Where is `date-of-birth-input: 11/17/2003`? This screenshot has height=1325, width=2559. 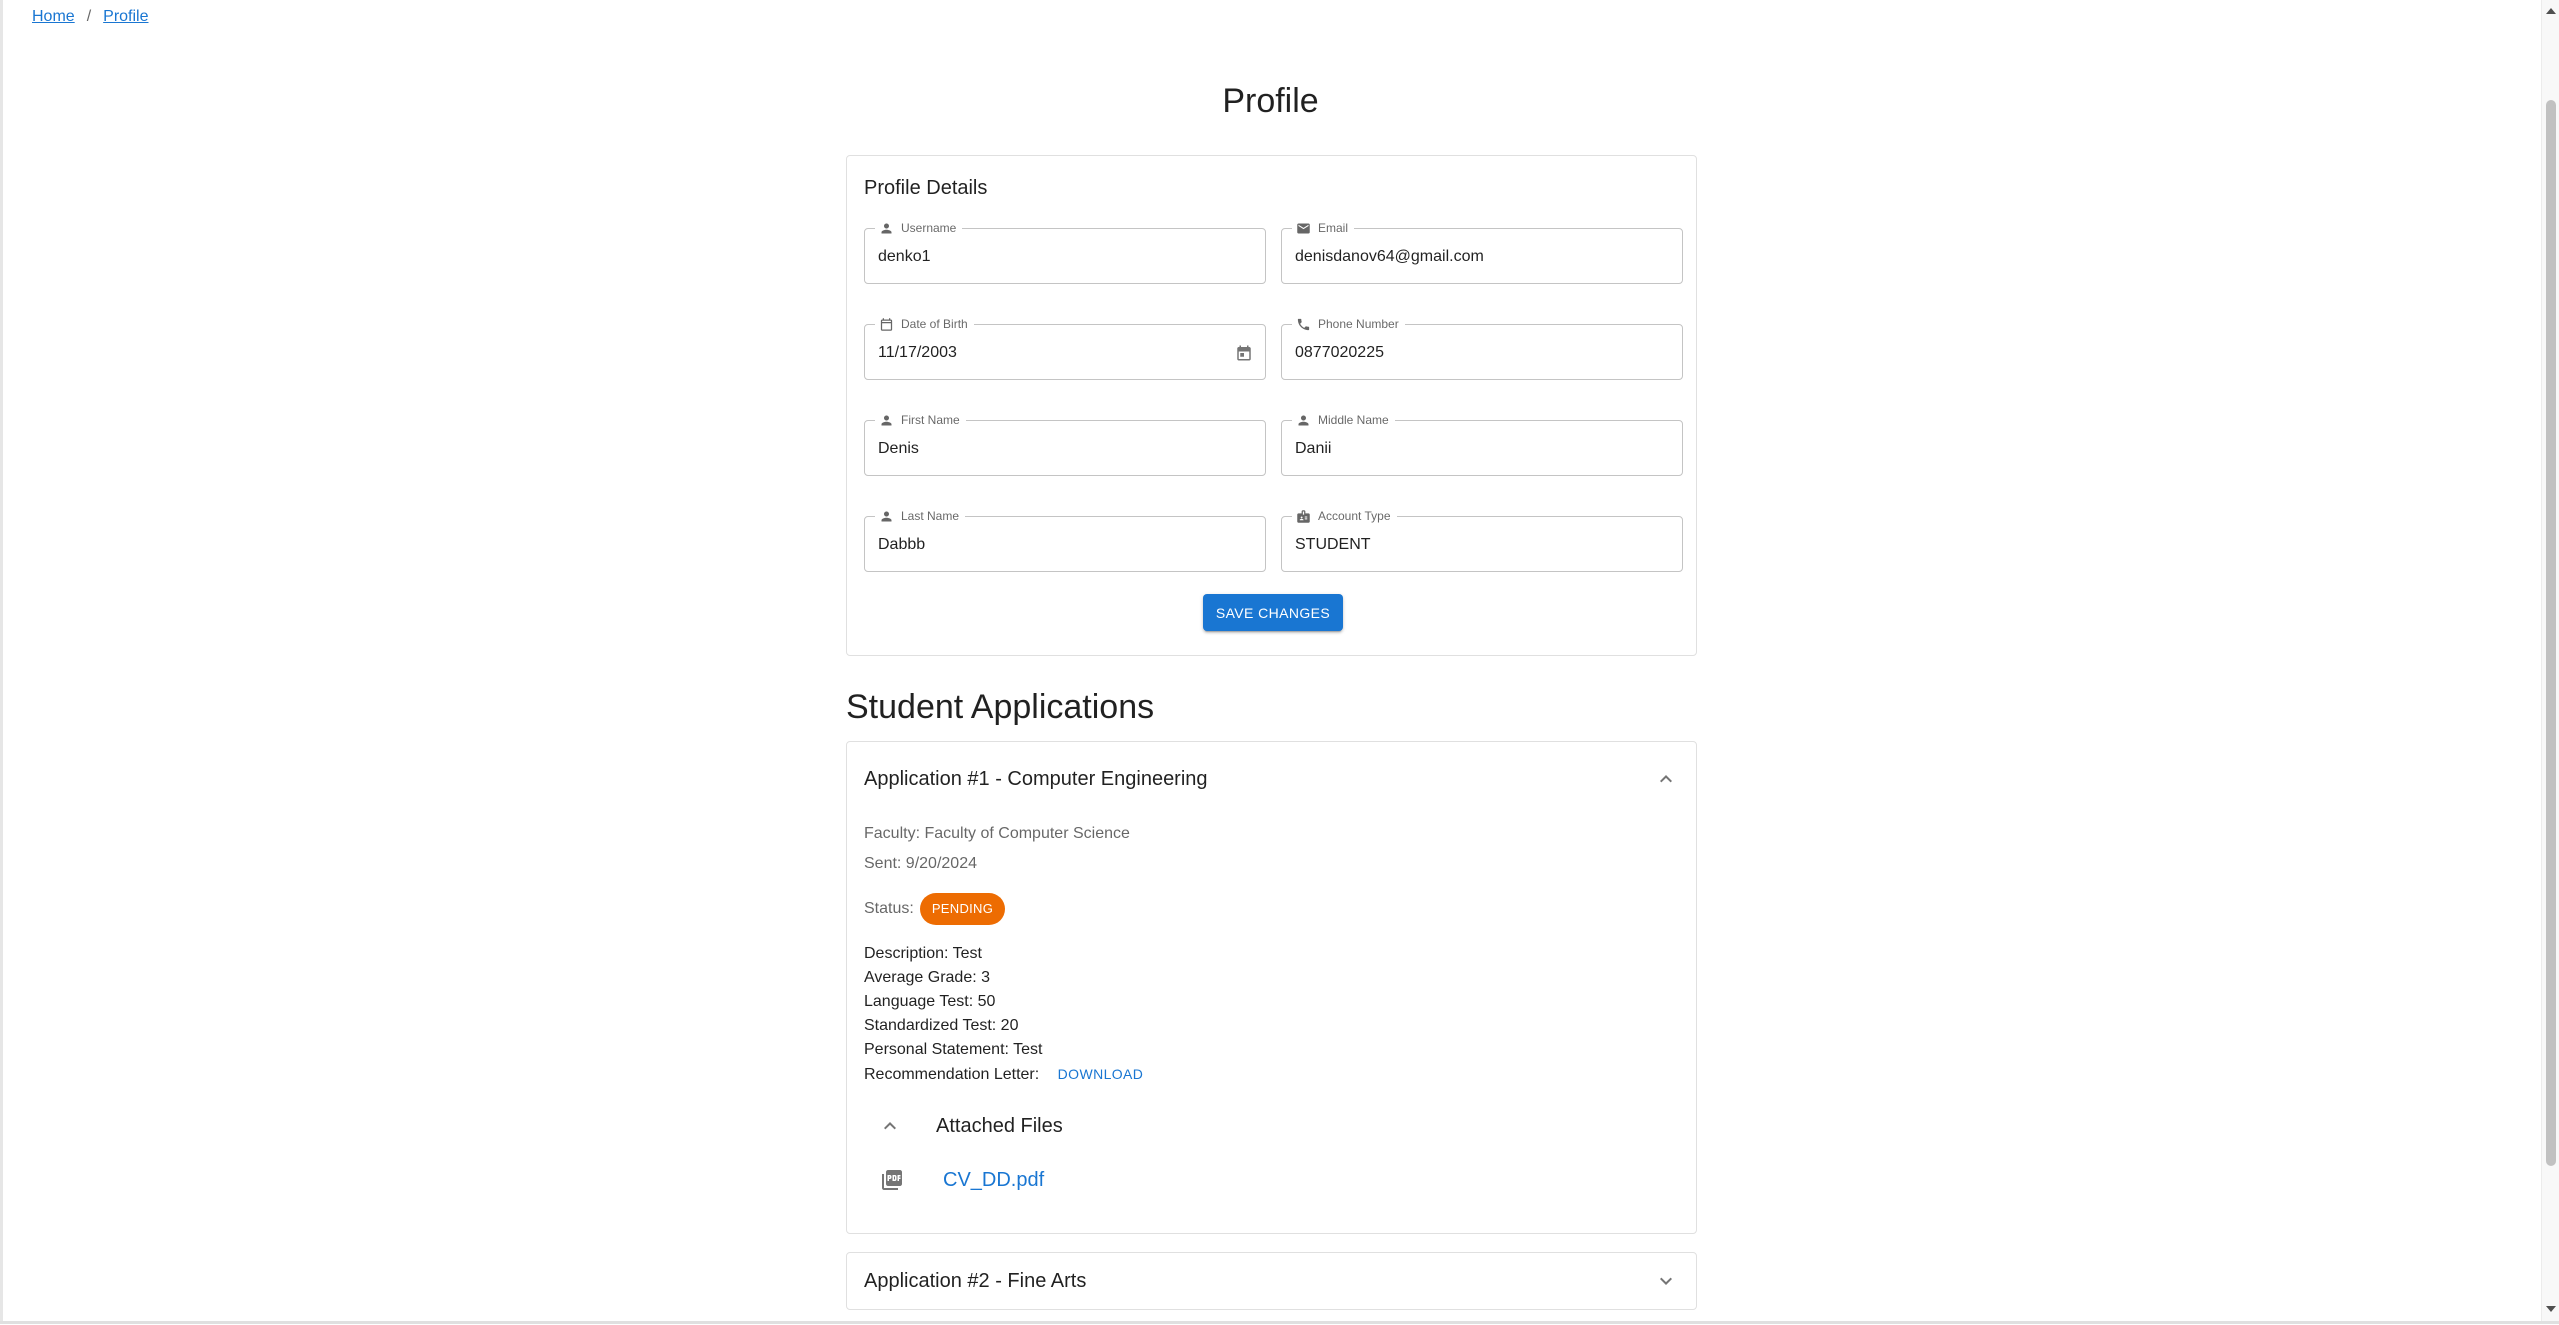
date-of-birth-input: 11/17/2003 is located at coordinates (917, 353).